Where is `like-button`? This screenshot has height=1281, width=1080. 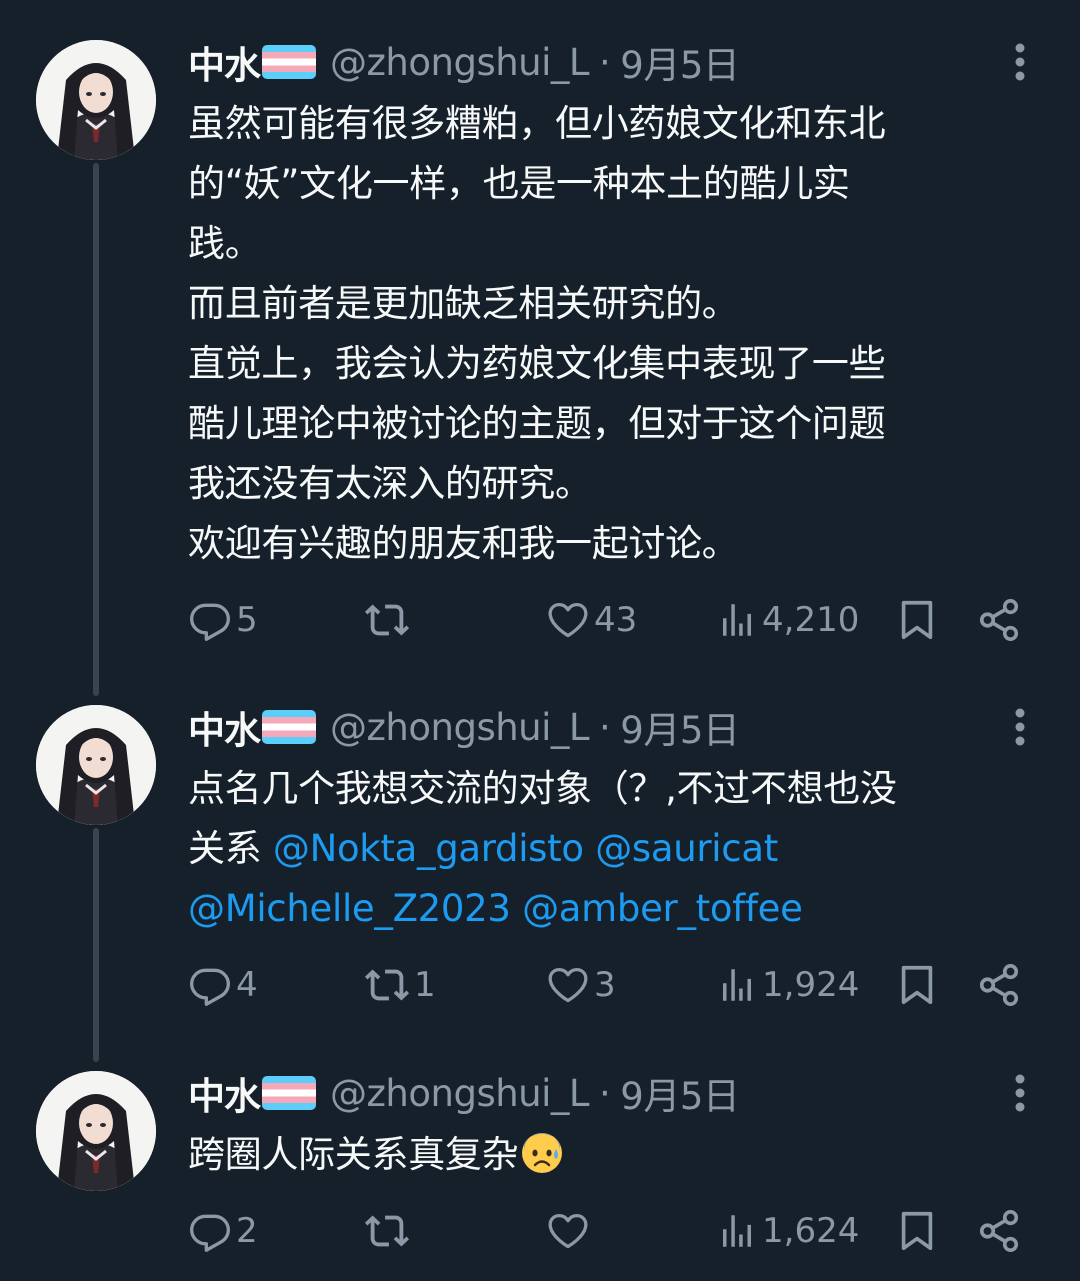
like-button is located at coordinates (570, 1231).